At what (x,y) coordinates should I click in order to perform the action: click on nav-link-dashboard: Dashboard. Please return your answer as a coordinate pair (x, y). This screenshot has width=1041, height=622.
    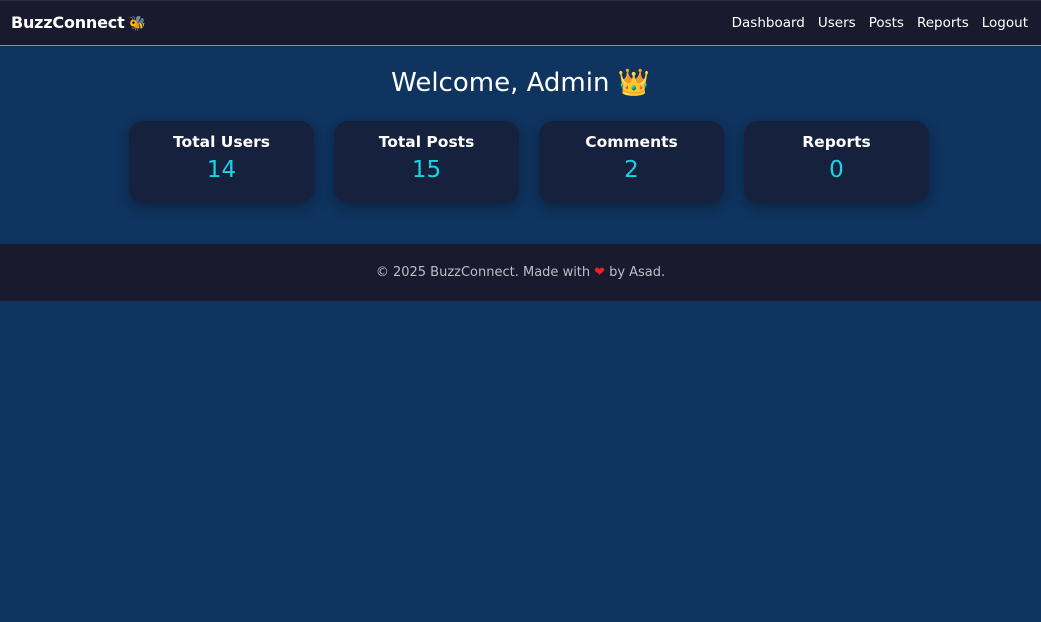
    Looking at the image, I should click on (768, 23).